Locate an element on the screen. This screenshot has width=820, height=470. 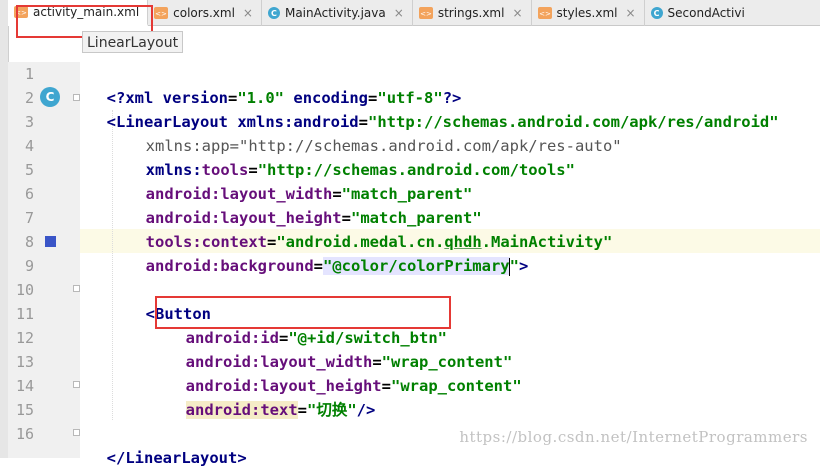
class-gutter-icon: C is located at coordinates (50, 97).